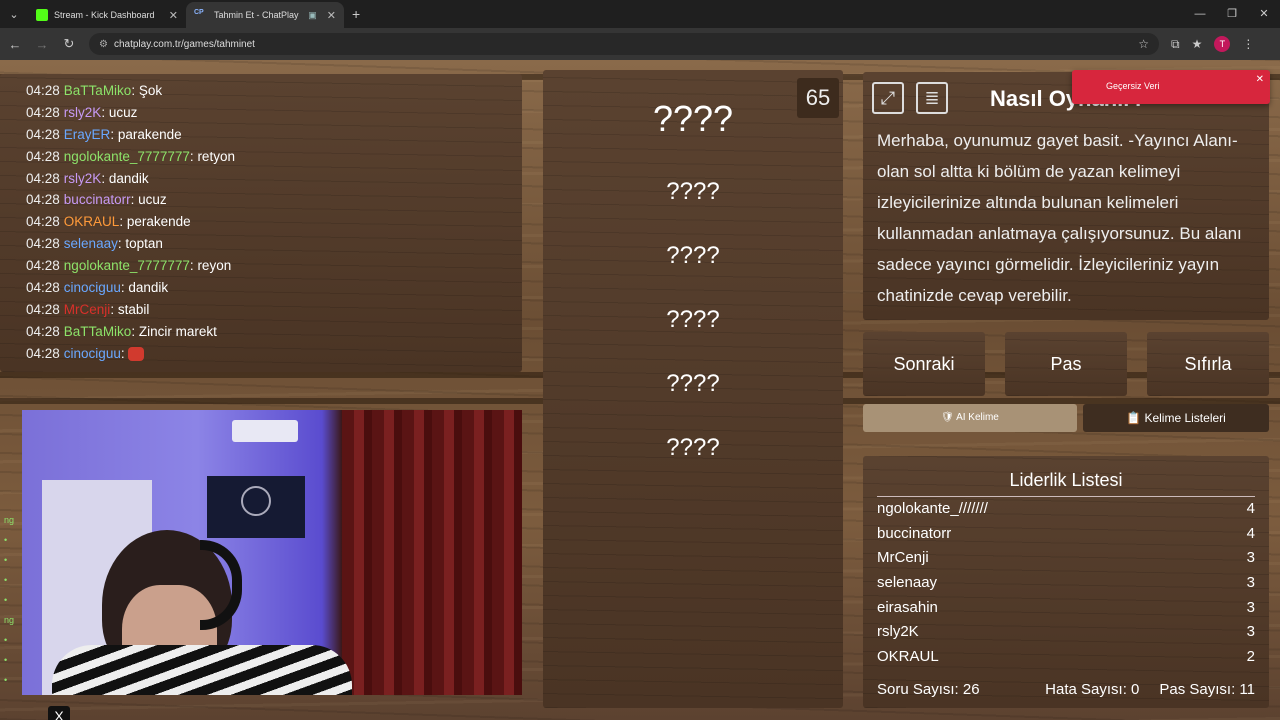  I want to click on forward-arrow-icon: →, so click(42, 44).